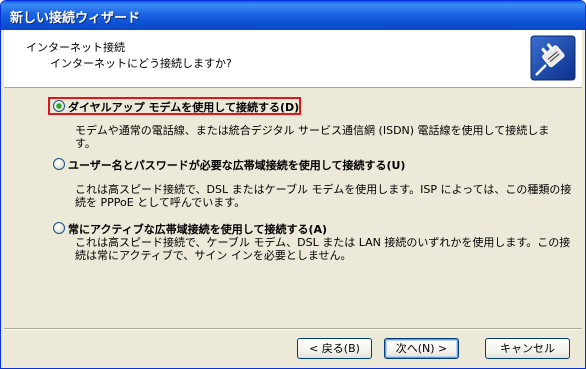  I want to click on next-button: 次へ(N) >, so click(421, 348).